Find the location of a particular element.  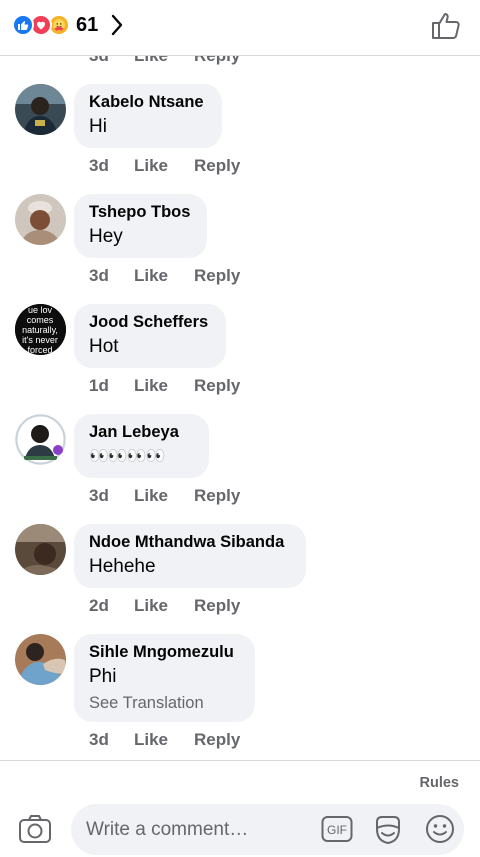

comment-author: Ndoe Mthandwa Sibanda is located at coordinates (190, 542).